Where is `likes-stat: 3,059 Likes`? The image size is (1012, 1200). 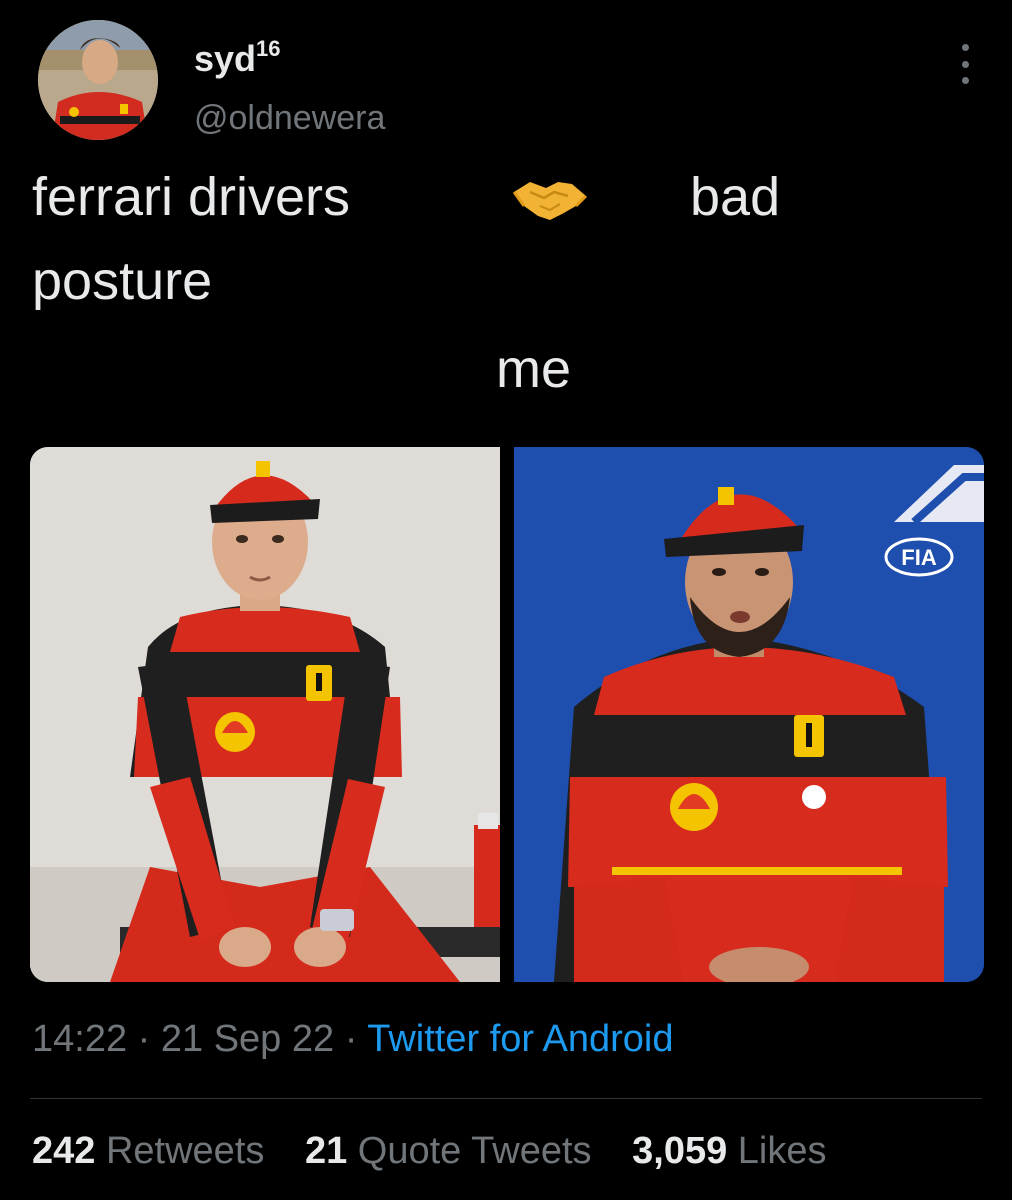
likes-stat: 3,059 Likes is located at coordinates (729, 1151).